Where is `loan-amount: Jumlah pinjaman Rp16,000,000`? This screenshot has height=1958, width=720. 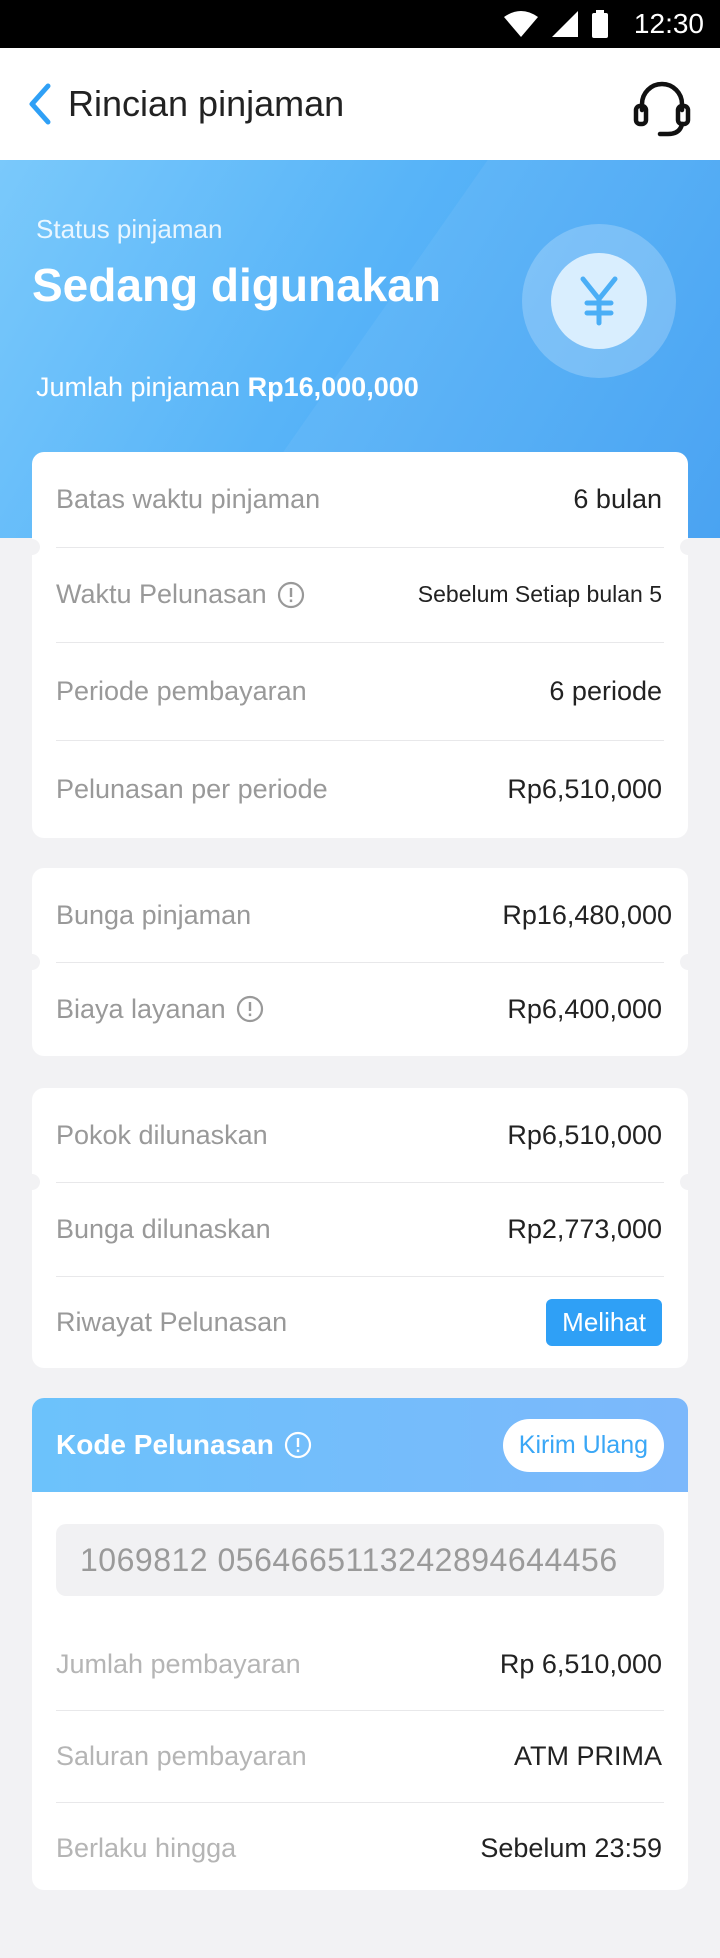 loan-amount: Jumlah pinjaman Rp16,000,000 is located at coordinates (227, 387).